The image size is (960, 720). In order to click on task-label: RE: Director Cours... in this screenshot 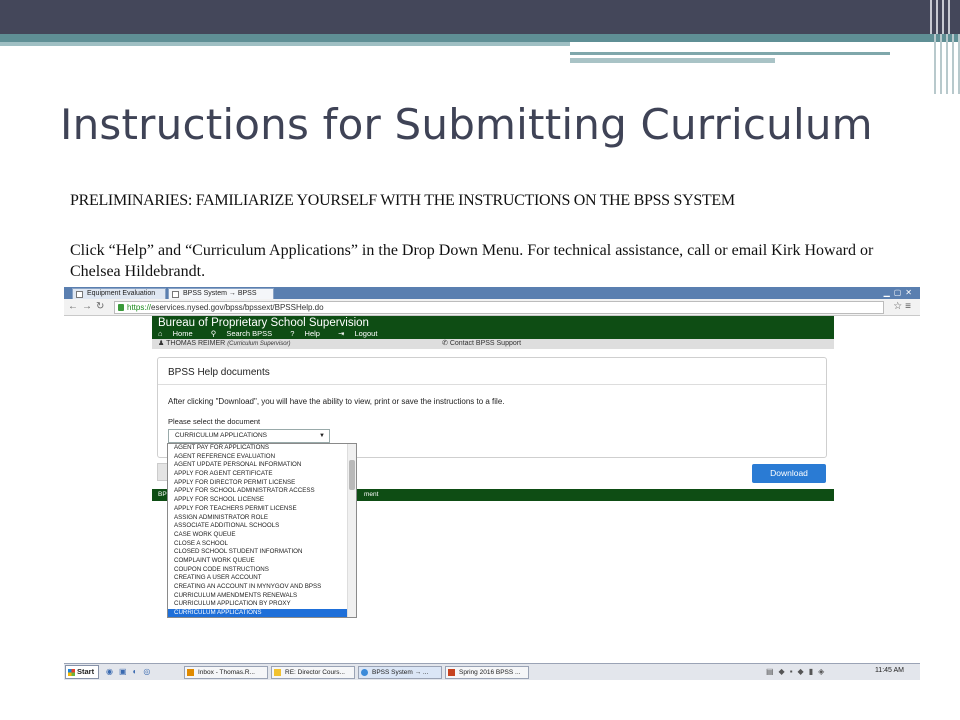, I will do `click(315, 672)`.